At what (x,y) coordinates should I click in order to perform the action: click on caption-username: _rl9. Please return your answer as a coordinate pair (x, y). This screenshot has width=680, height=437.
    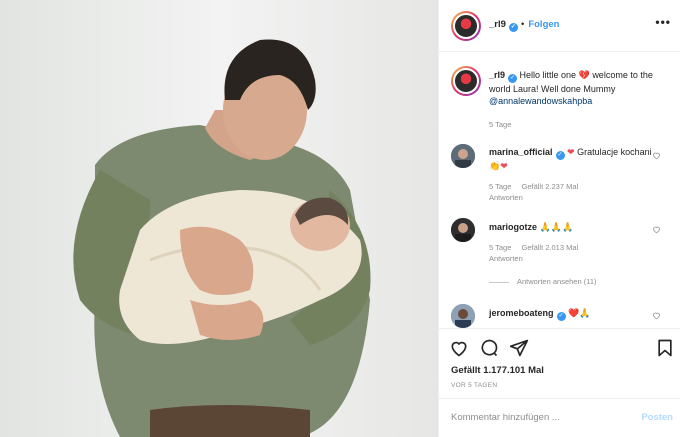
    Looking at the image, I should click on (497, 75).